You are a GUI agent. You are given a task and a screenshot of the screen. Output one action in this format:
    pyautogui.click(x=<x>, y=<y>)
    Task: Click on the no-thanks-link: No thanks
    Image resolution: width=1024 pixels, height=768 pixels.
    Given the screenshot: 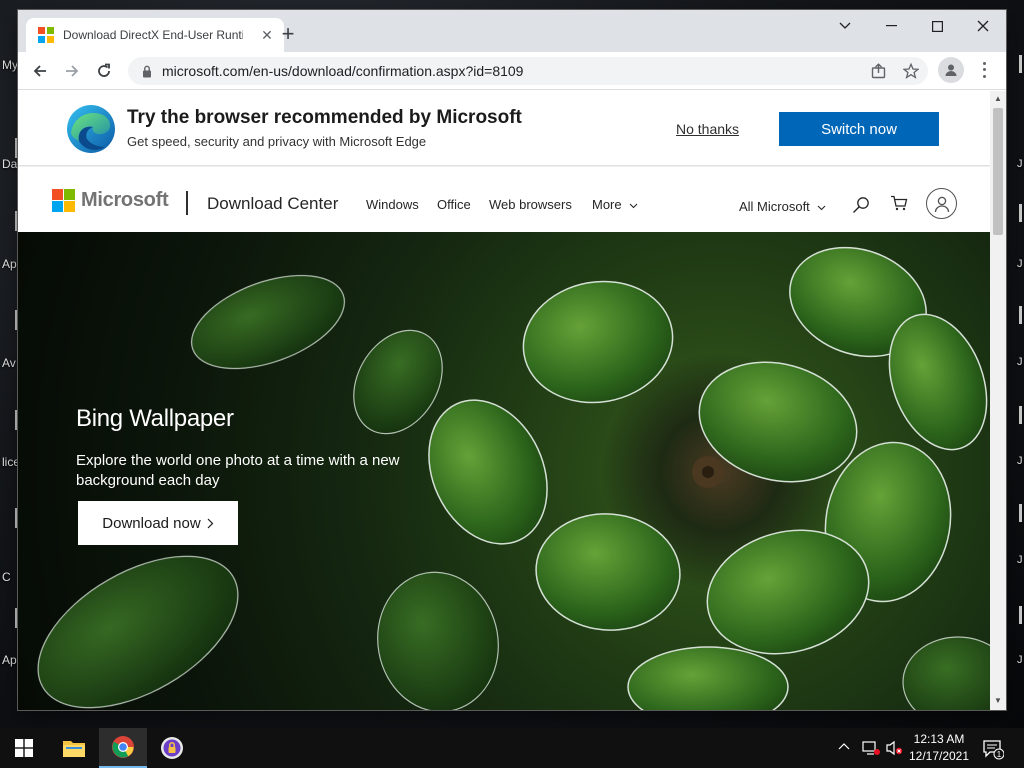 What is the action you would take?
    pyautogui.click(x=707, y=129)
    